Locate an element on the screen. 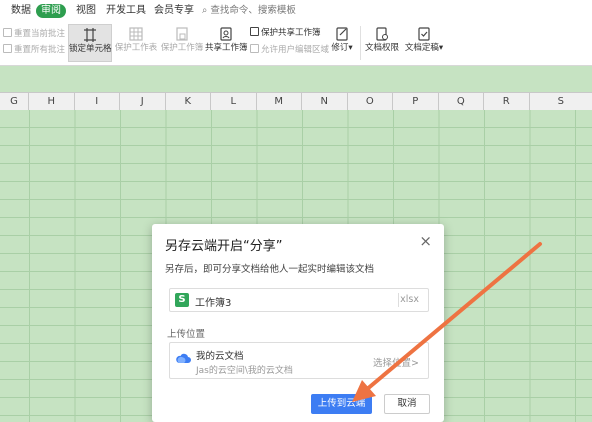  dialog-description: 另存后，即可分享文档给他人一起实时编辑该文档 is located at coordinates (270, 269).